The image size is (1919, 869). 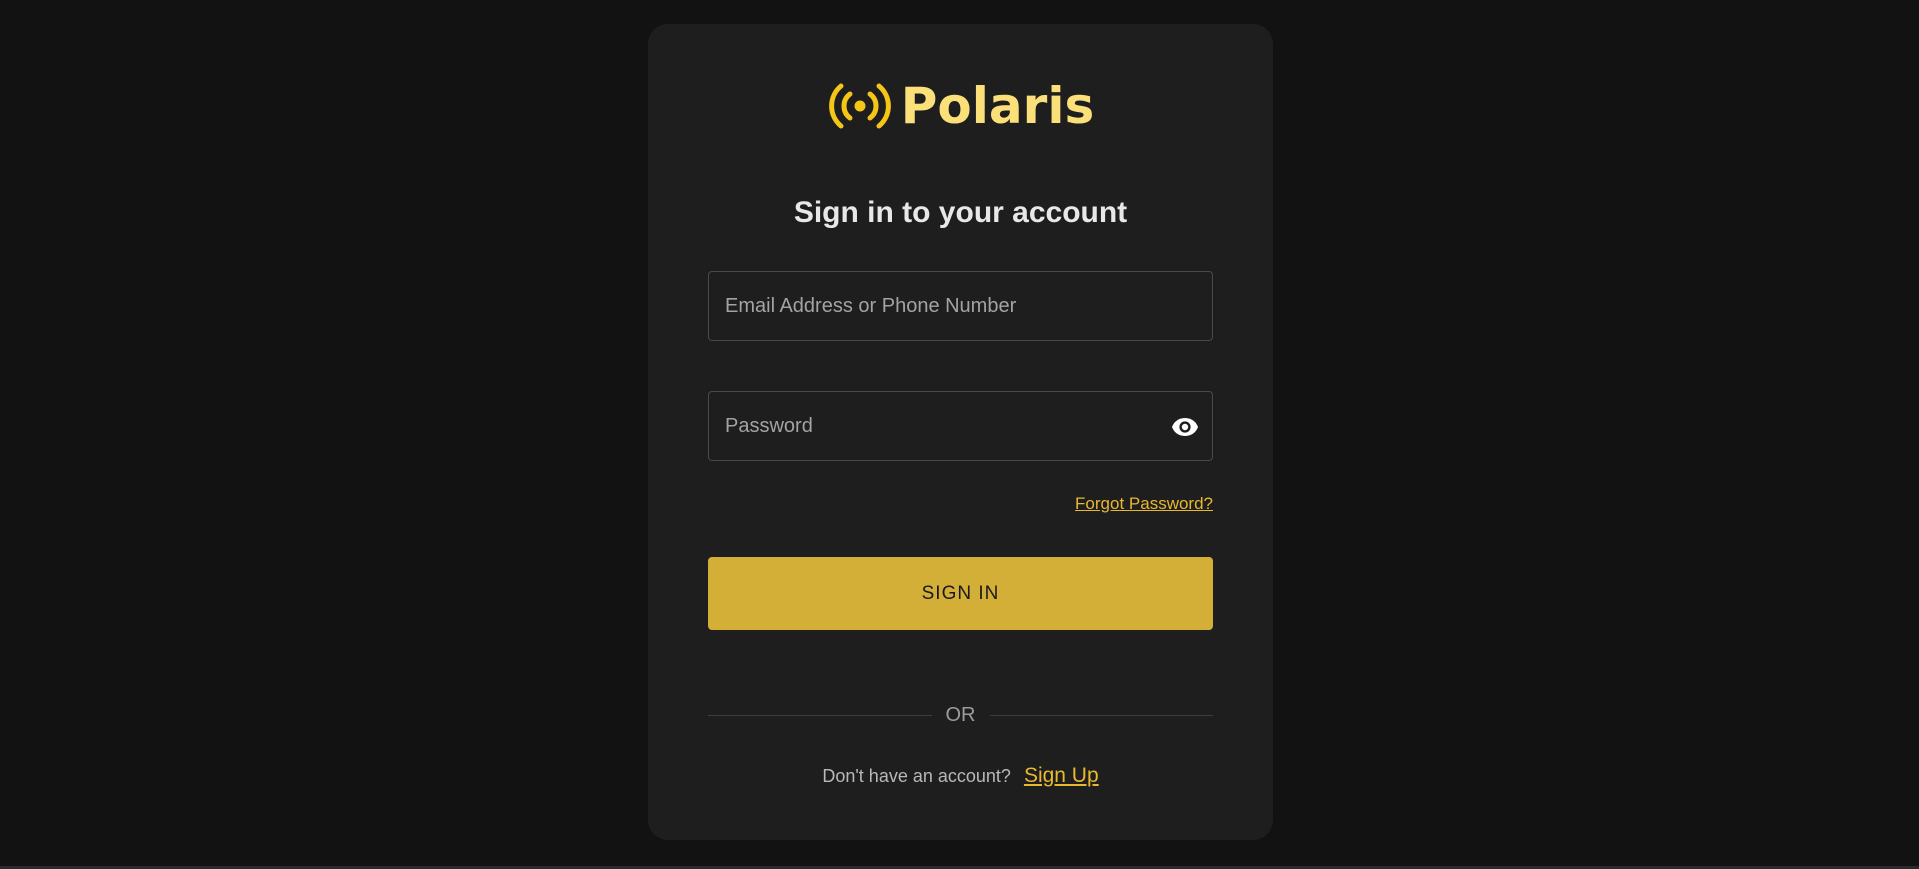 I want to click on email-field-container, so click(x=960, y=306).